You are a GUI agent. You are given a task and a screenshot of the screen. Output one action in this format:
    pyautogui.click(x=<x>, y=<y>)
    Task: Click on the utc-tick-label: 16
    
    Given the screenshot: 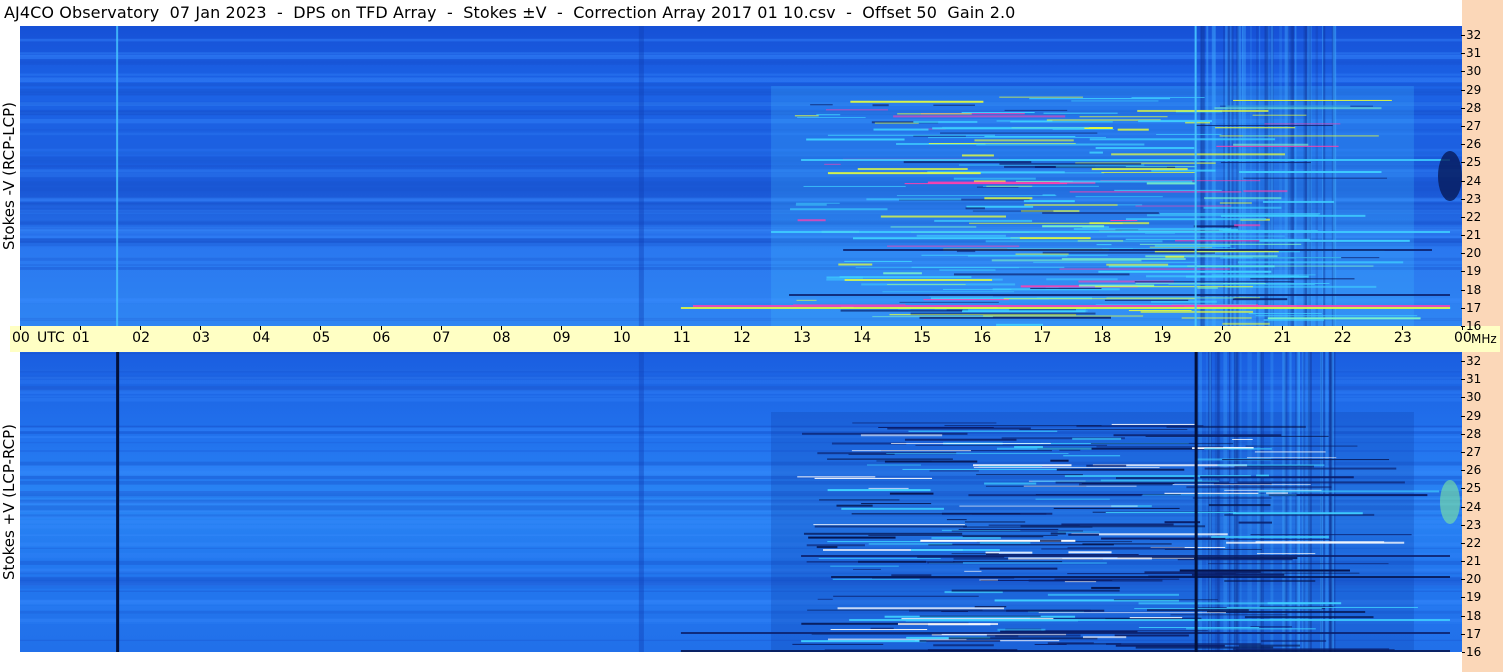 What is the action you would take?
    pyautogui.click(x=982, y=338)
    